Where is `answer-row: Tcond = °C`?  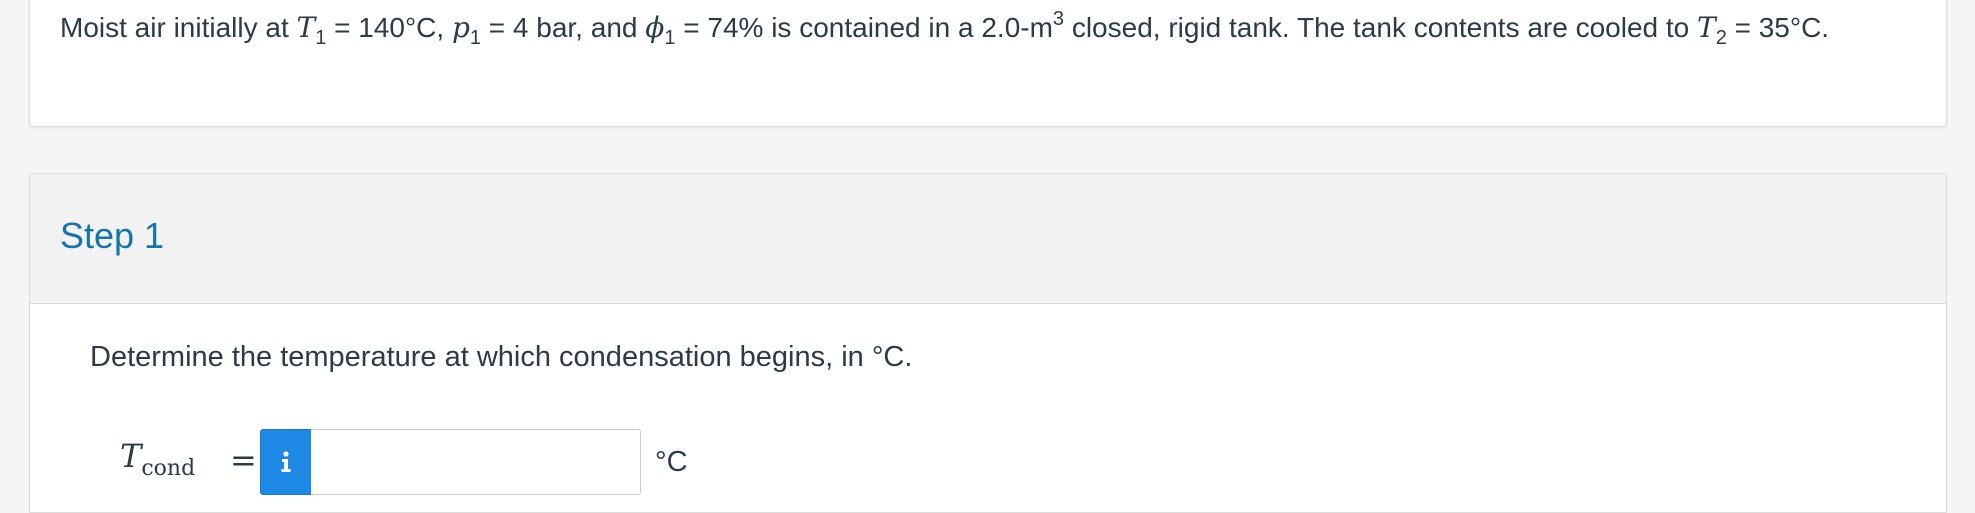 answer-row: Tcond = °C is located at coordinates (490, 462).